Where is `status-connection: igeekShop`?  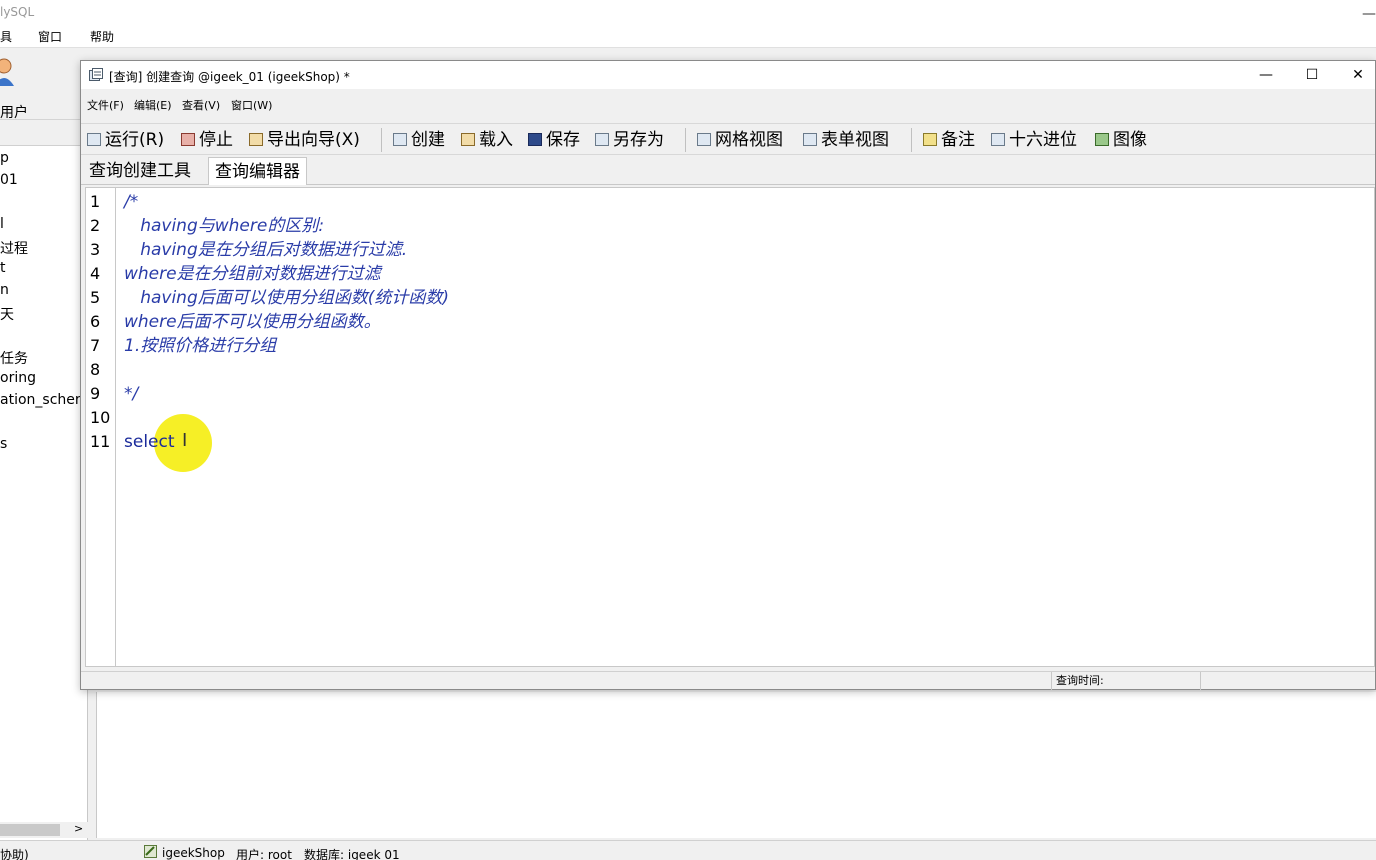 status-connection: igeekShop is located at coordinates (193, 853).